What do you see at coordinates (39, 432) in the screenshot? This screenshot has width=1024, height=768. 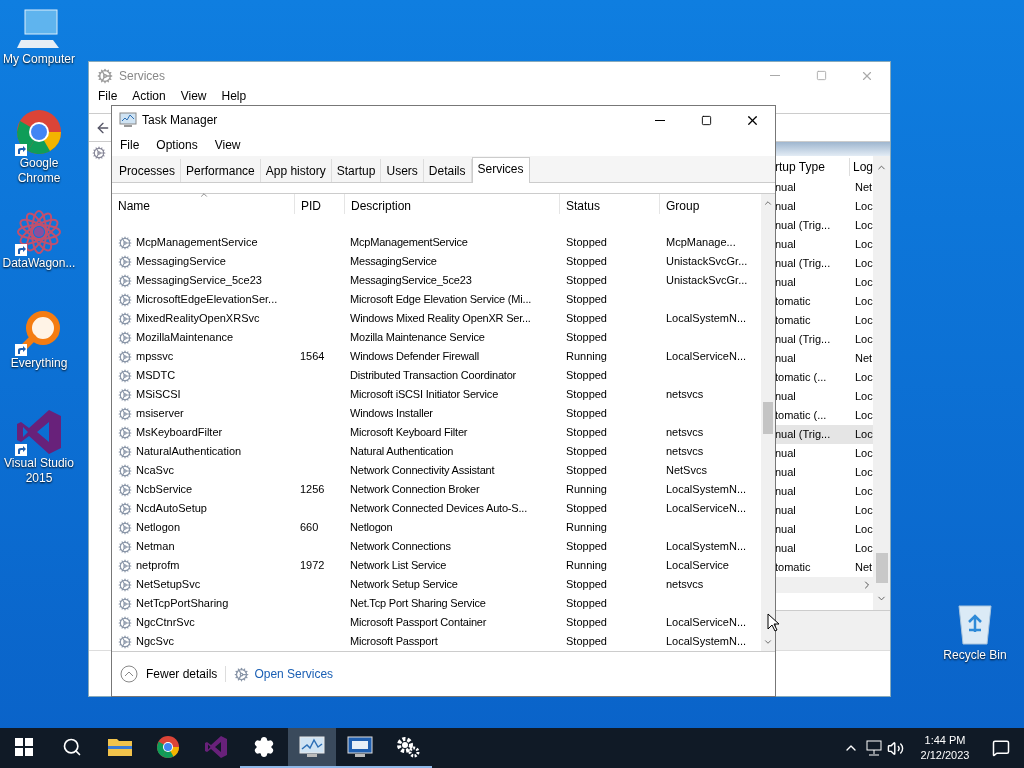 I see `visual-studio-icon` at bounding box center [39, 432].